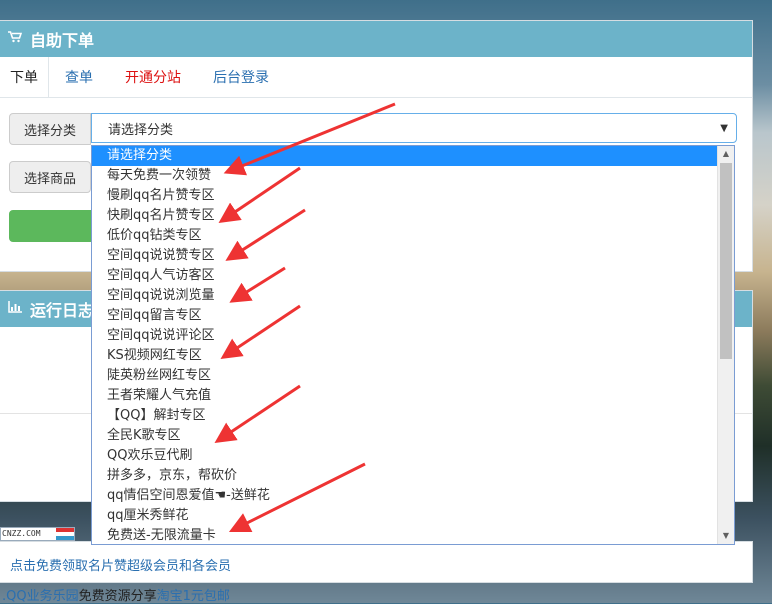 The height and width of the screenshot is (604, 772). I want to click on dropdown-option: QQ欢乐豆代刷, so click(413, 456).